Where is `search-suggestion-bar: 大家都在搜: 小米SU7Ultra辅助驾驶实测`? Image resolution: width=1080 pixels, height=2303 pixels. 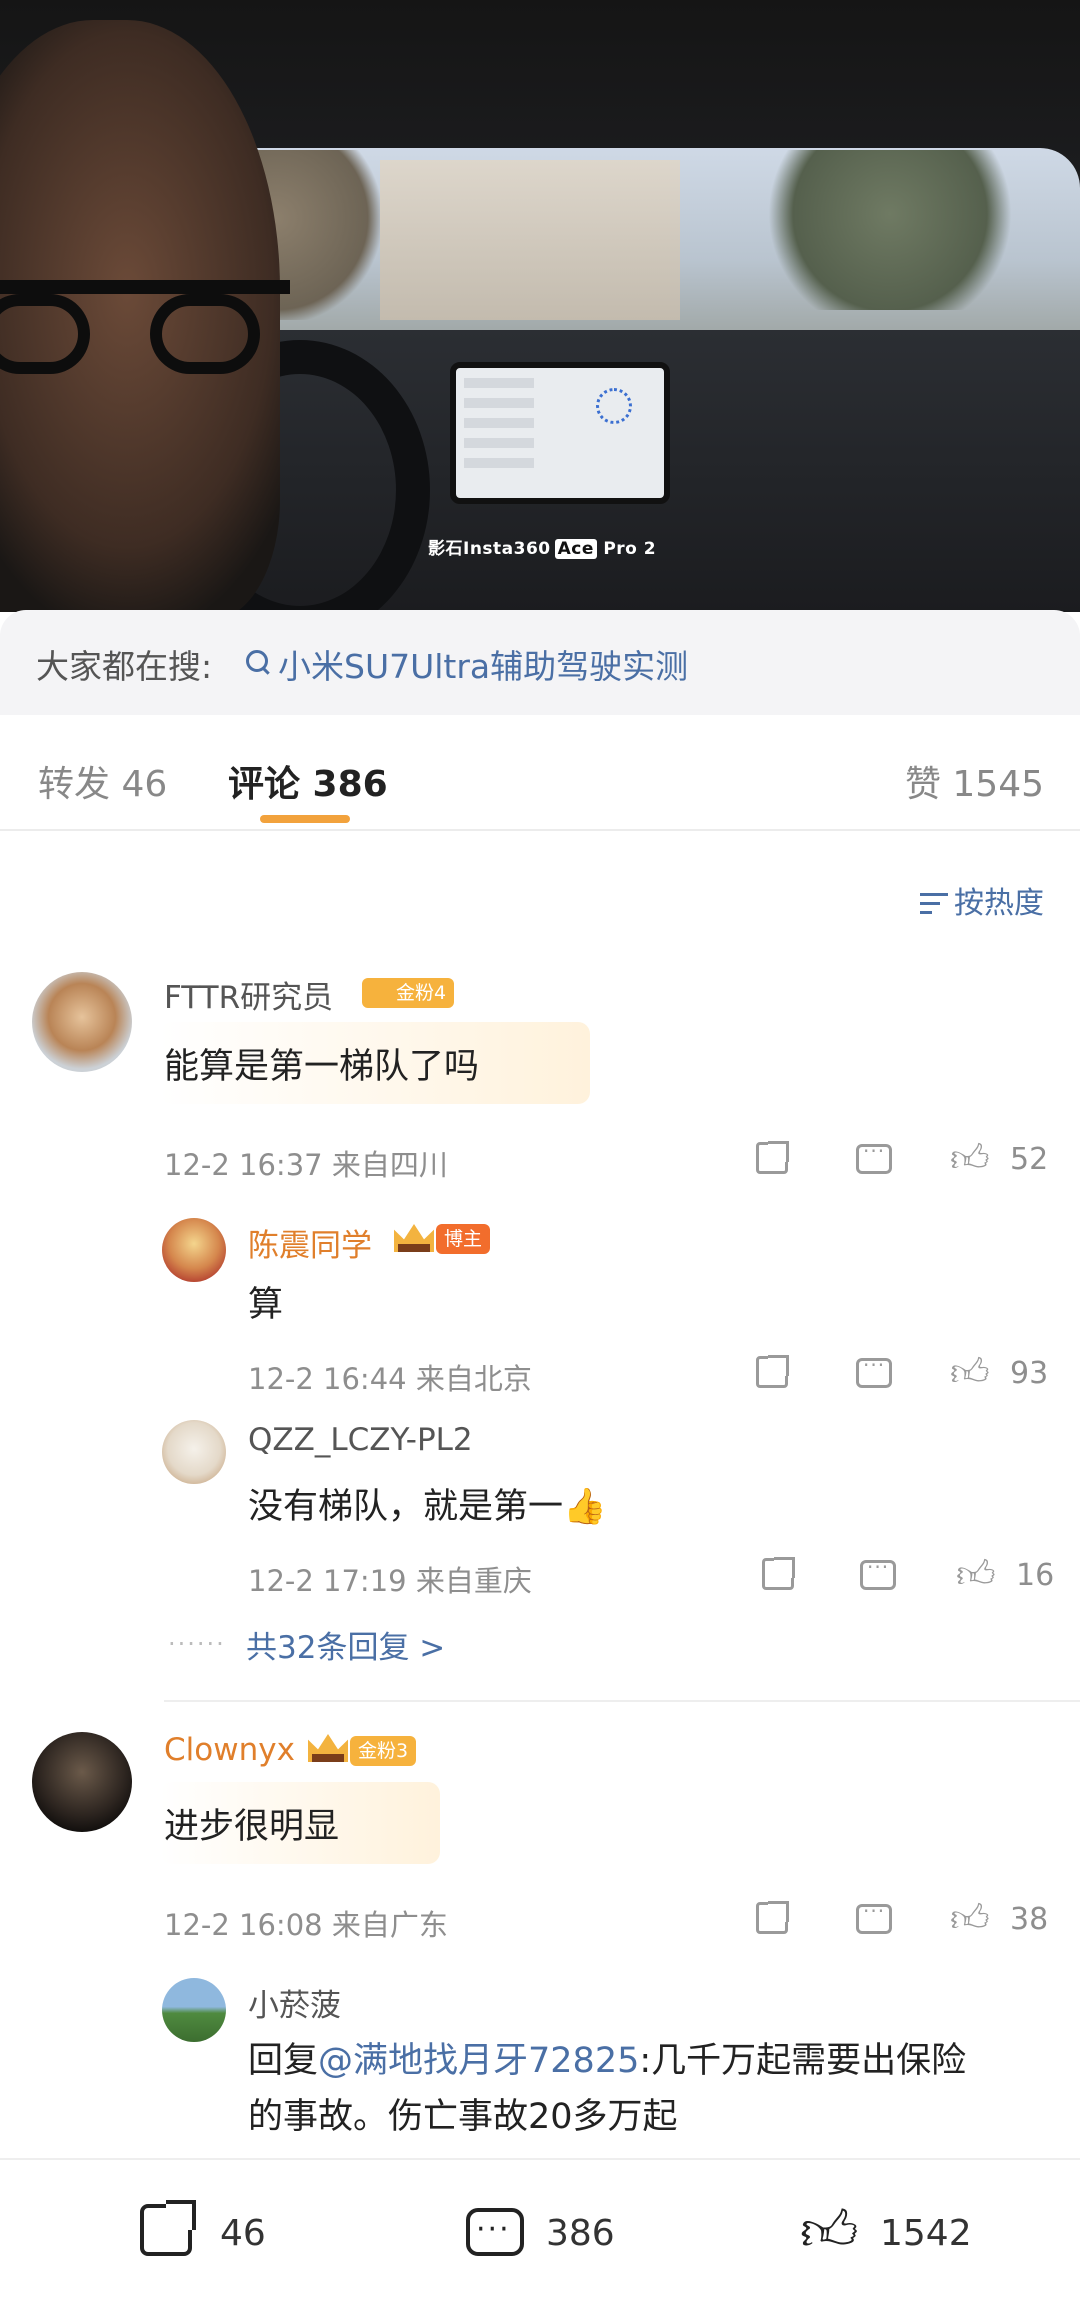
search-suggestion-bar: 大家都在搜: 小米SU7Ultra辅助驾驶实测 is located at coordinates (540, 662).